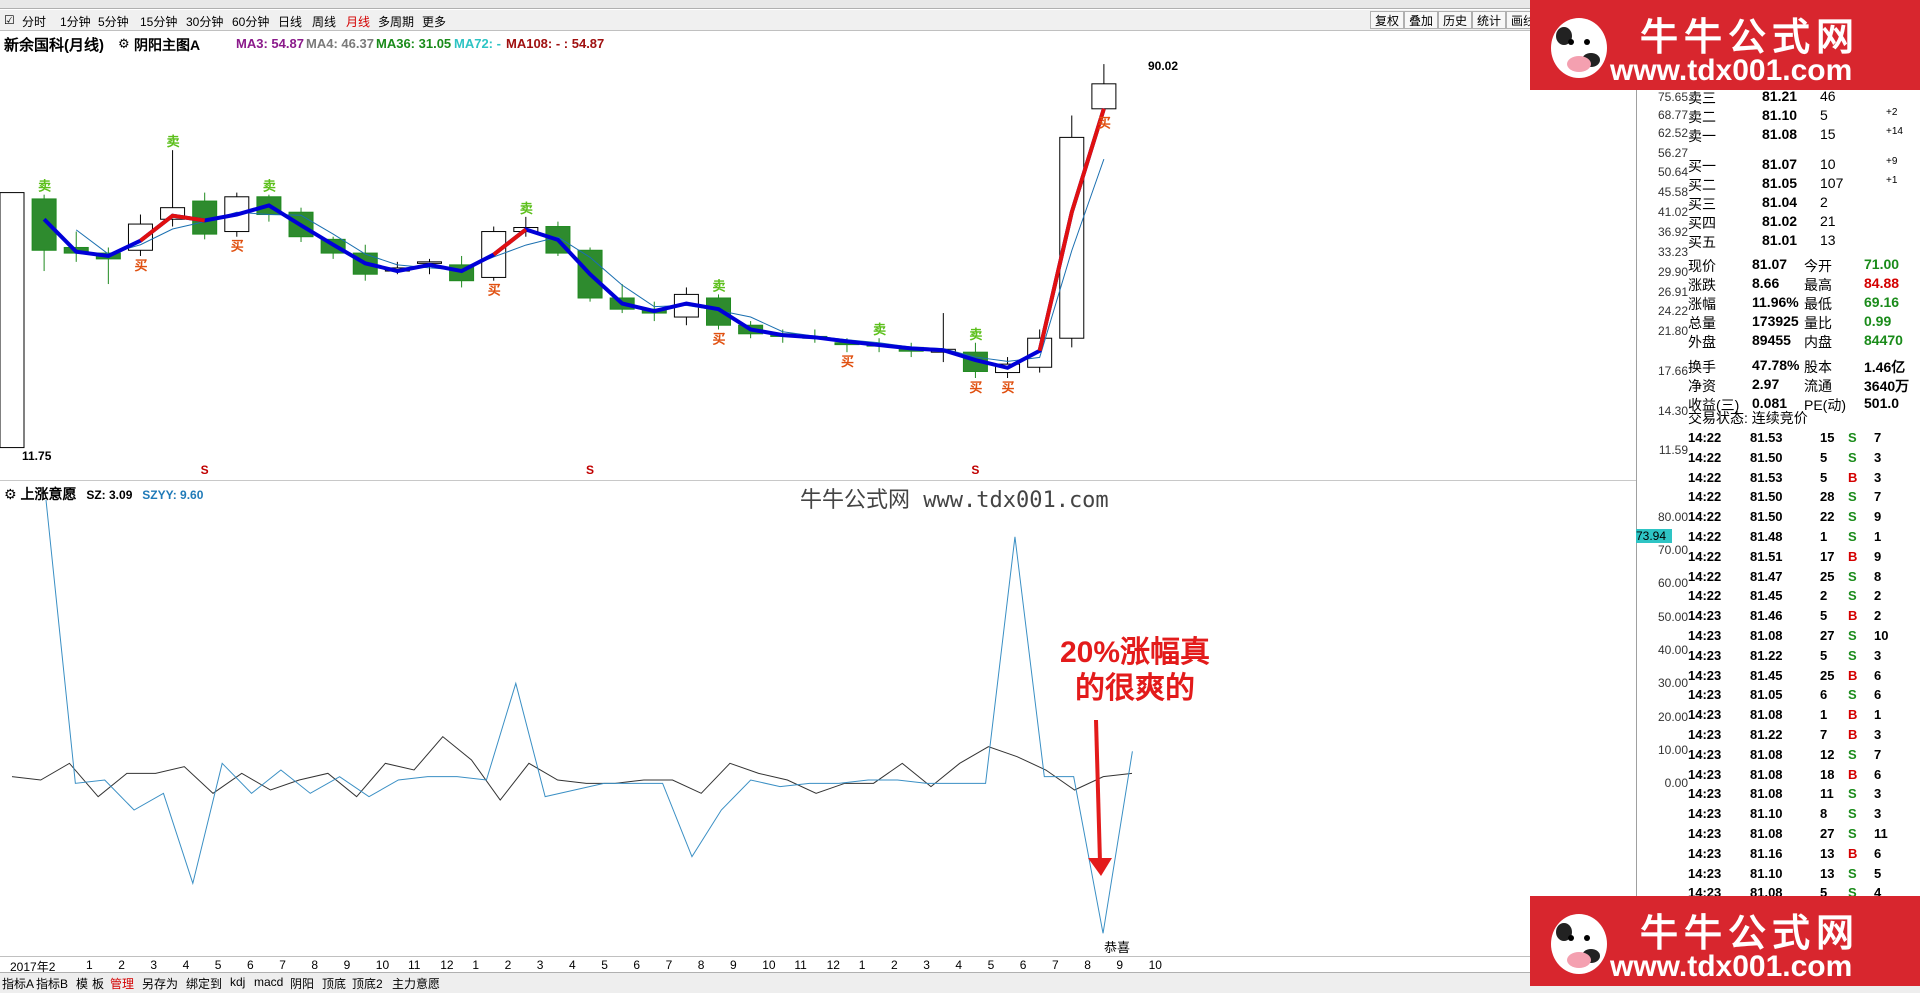 This screenshot has height=993, width=1920. What do you see at coordinates (154, 965) in the screenshot?
I see `x-tick: 3` at bounding box center [154, 965].